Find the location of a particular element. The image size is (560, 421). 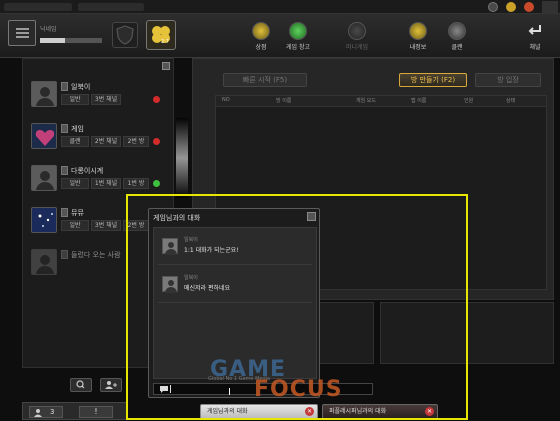

exp-bar is located at coordinates (71, 40).